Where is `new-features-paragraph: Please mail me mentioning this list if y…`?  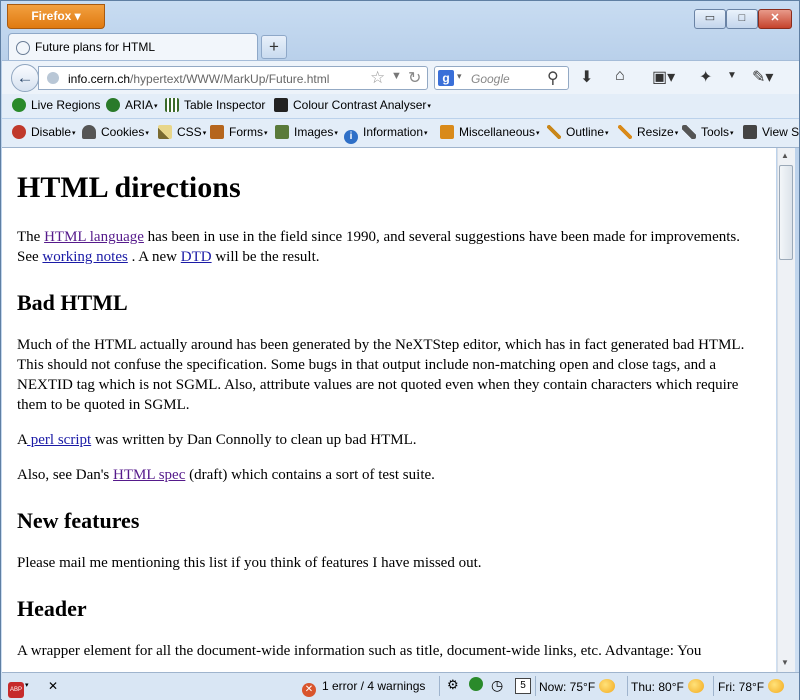 new-features-paragraph: Please mail me mentioning this list if y… is located at coordinates (249, 563).